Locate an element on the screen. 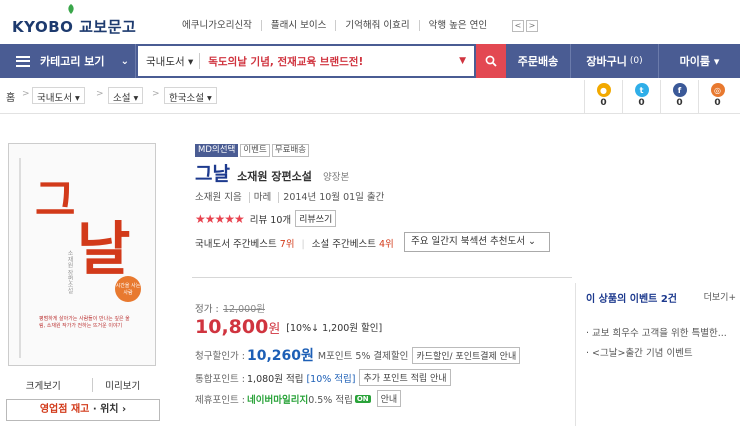 This screenshot has height=426, width=740. breadcrumb-item: 소설 ▾ is located at coordinates (126, 95).